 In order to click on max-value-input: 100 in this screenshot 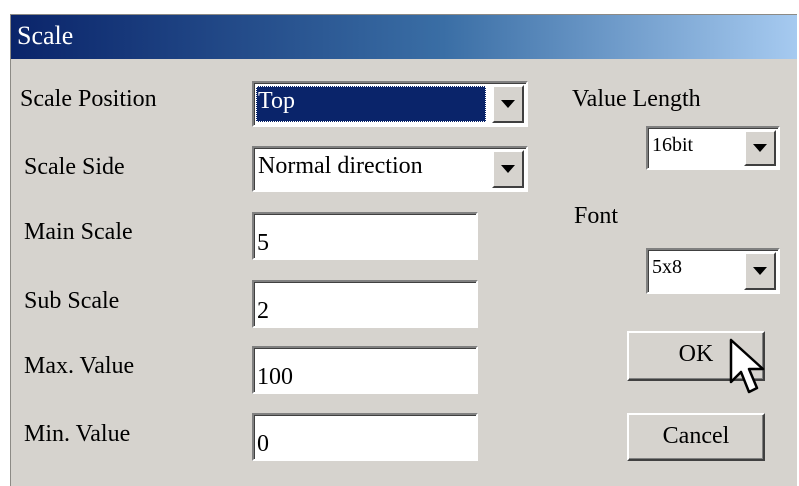, I will do `click(365, 370)`.